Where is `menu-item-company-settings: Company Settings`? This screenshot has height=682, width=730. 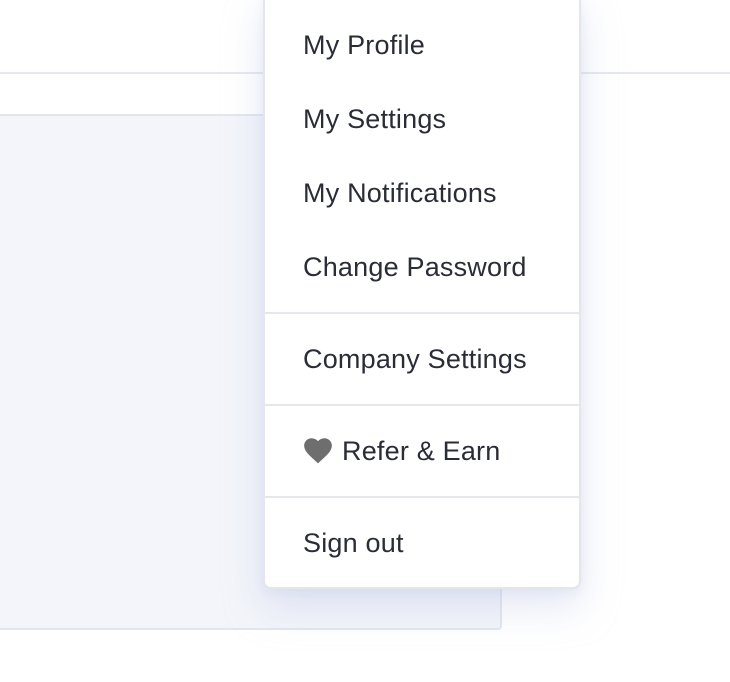
menu-item-company-settings: Company Settings is located at coordinates (422, 359).